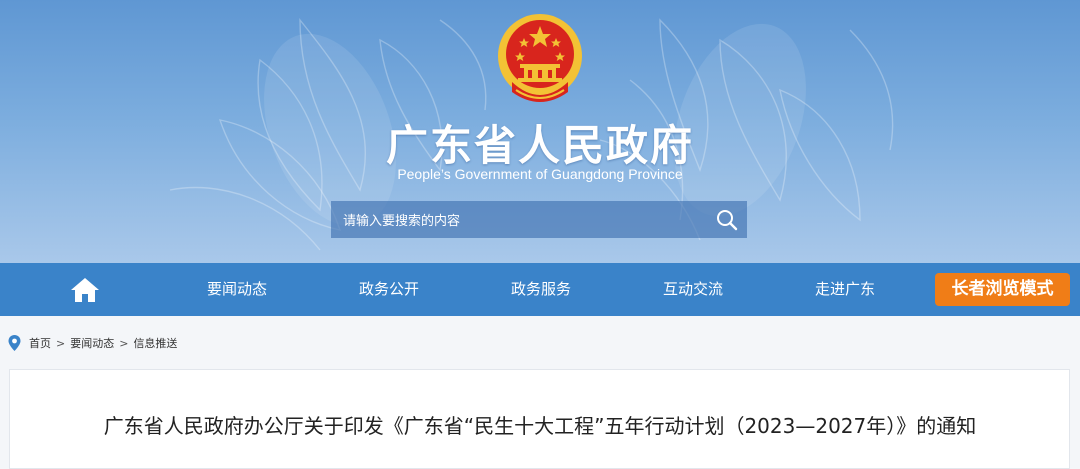  Describe the element at coordinates (1002, 289) in the screenshot. I see `elder-mode-button: 长者浏览模式` at that location.